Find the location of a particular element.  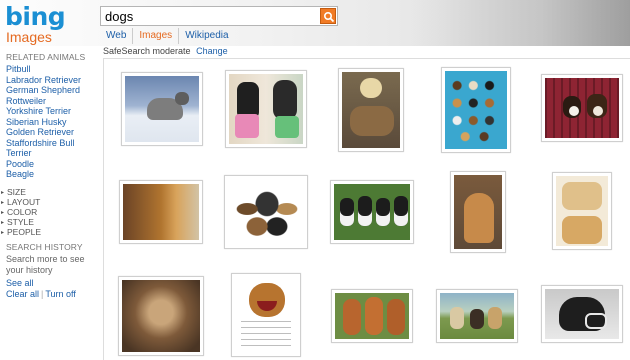

filter-color: ▸ COLOR is located at coordinates (21, 212).